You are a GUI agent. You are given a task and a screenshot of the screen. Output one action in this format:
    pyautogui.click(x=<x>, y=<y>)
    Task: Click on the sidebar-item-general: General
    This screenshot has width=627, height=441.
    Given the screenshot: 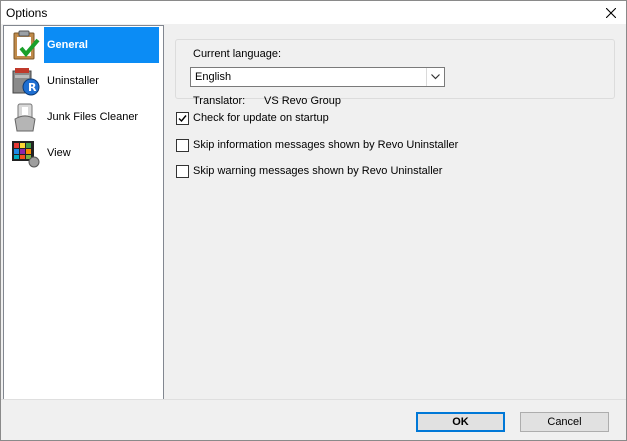 What is the action you would take?
    pyautogui.click(x=83, y=45)
    